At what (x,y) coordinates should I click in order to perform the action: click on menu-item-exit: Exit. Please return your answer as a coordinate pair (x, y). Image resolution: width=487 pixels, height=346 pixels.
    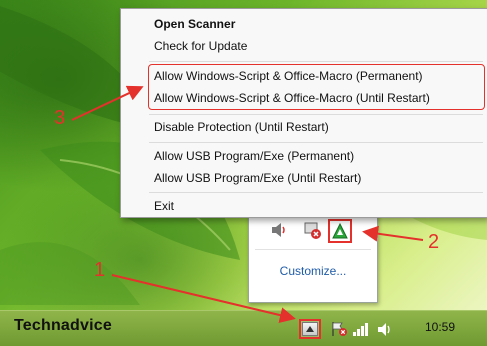
    Looking at the image, I should click on (164, 206).